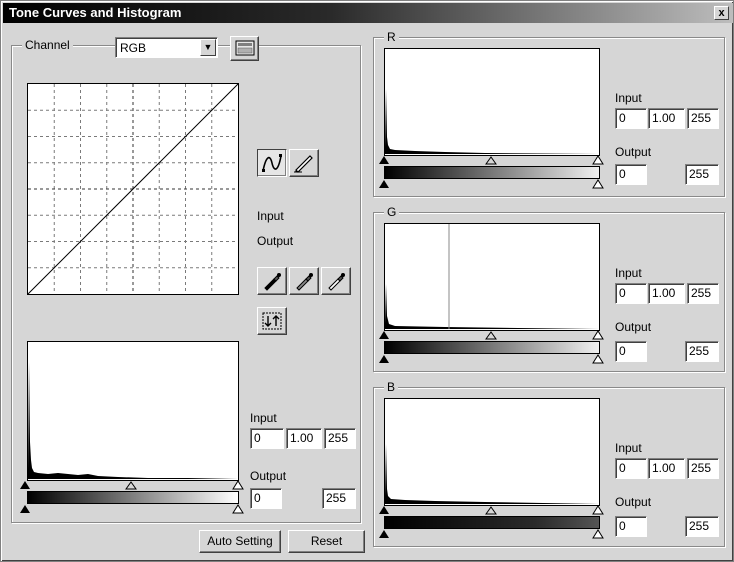  Describe the element at coordinates (240, 541) in the screenshot. I see `auto-setting-button: Auto Setting` at that location.